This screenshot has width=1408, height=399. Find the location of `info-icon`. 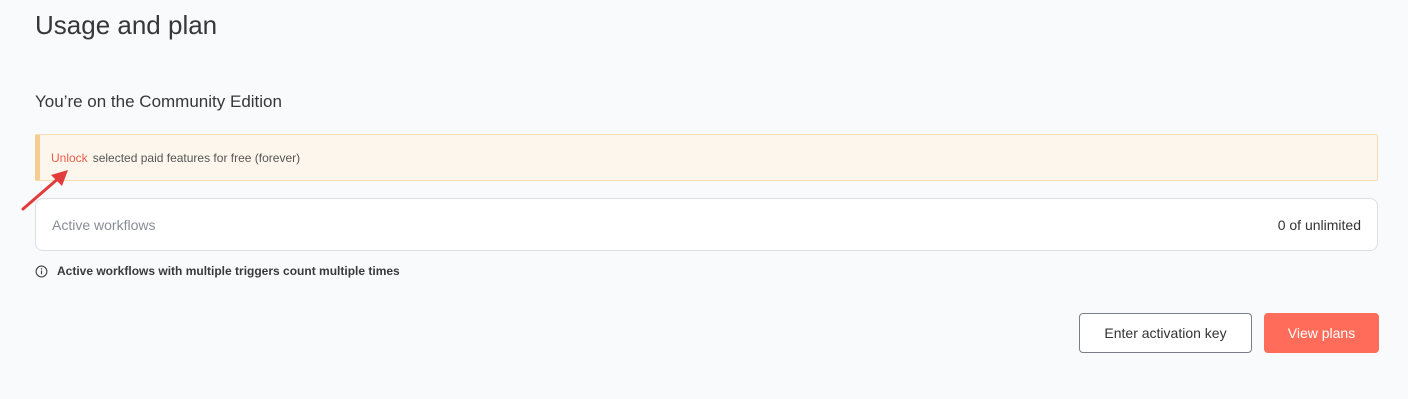

info-icon is located at coordinates (41, 271).